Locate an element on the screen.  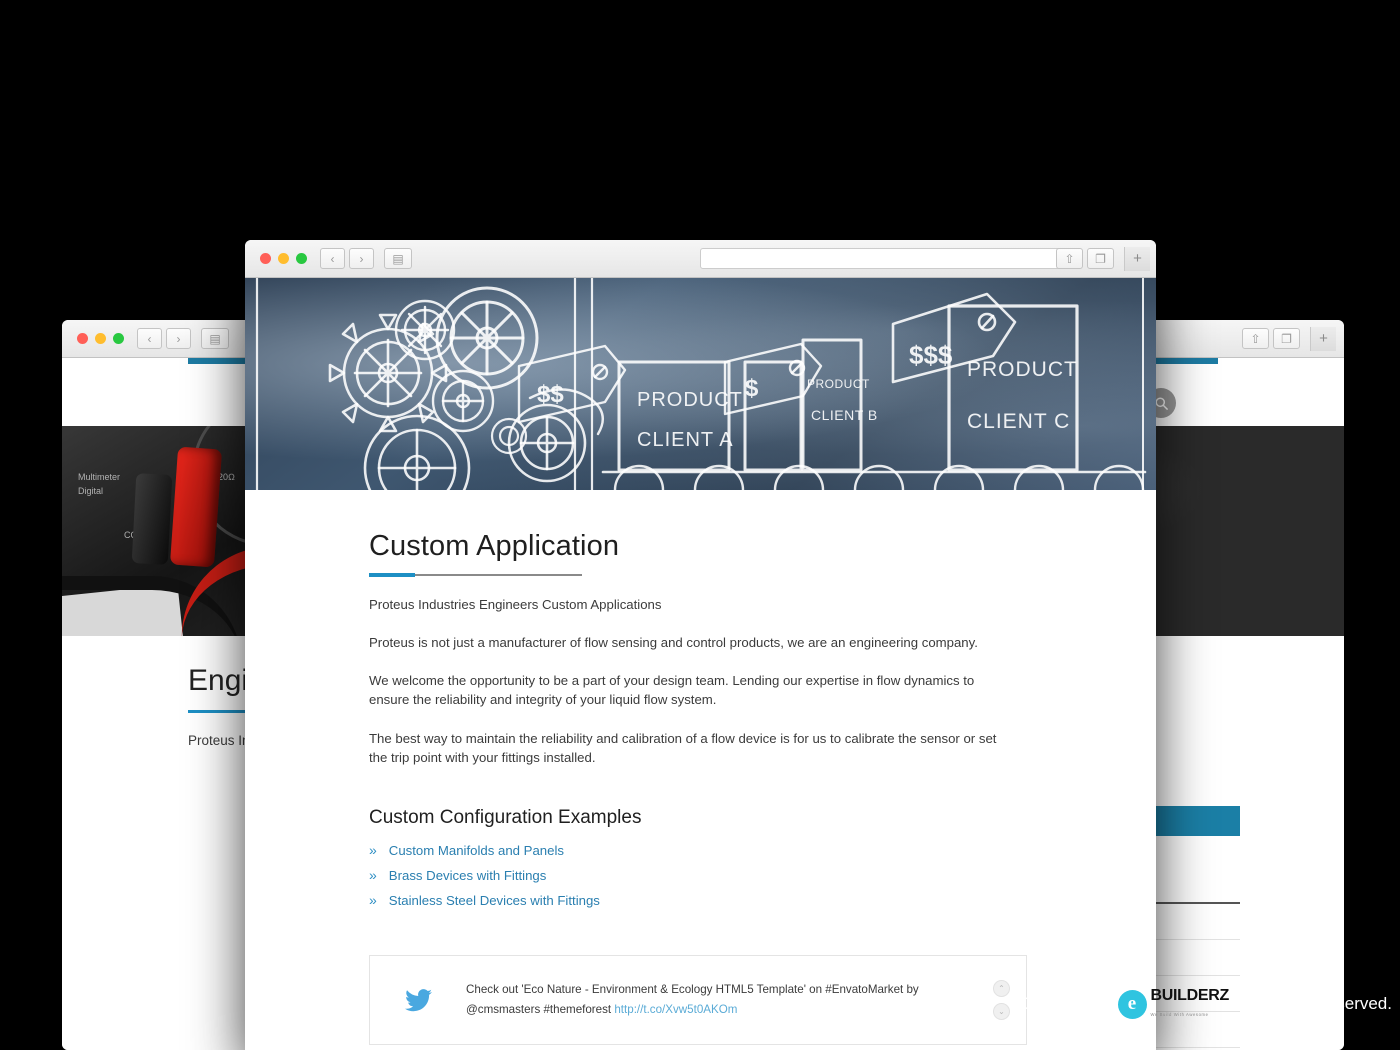
section-subheading: Custom Configuration Examples is located at coordinates (505, 817).